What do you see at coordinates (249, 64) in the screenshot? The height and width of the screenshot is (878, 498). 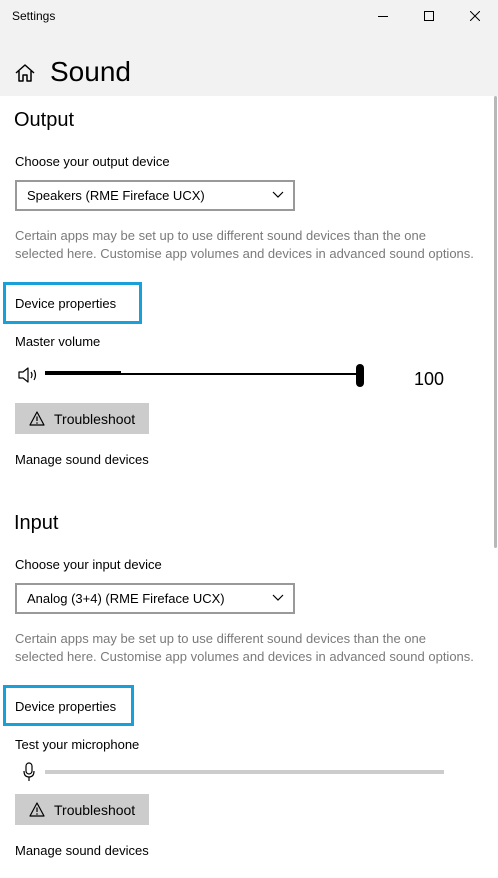 I see `page-header: Sound` at bounding box center [249, 64].